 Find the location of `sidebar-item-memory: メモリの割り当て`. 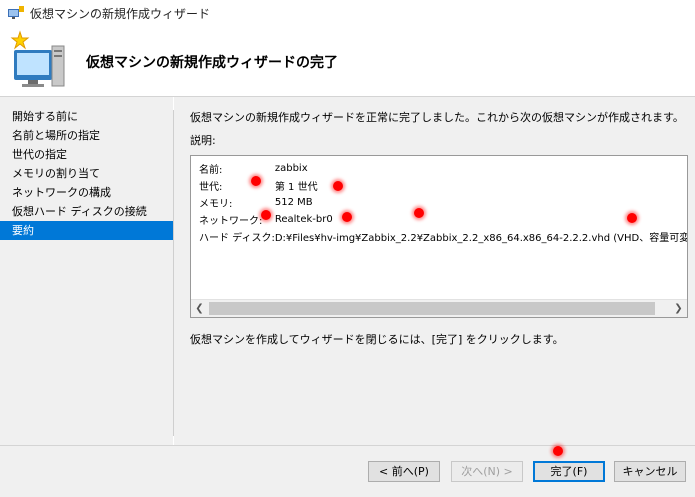

sidebar-item-memory: メモリの割り当て is located at coordinates (86, 173).